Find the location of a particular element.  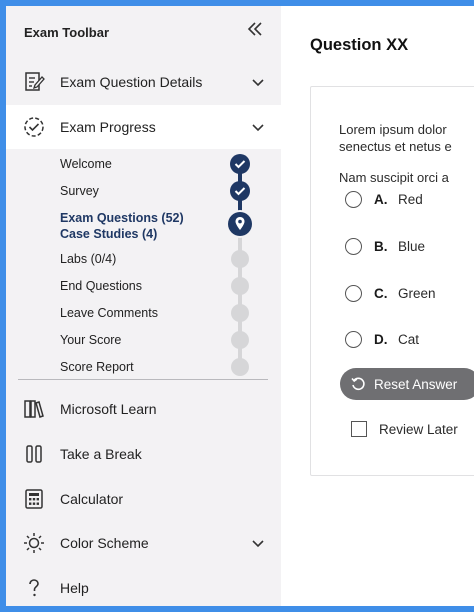

option-letter: A. is located at coordinates (381, 199).